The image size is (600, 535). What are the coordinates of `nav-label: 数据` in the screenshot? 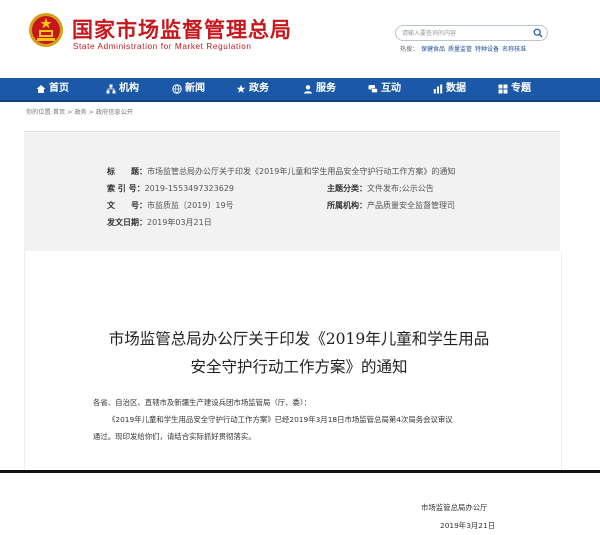 It's located at (456, 88).